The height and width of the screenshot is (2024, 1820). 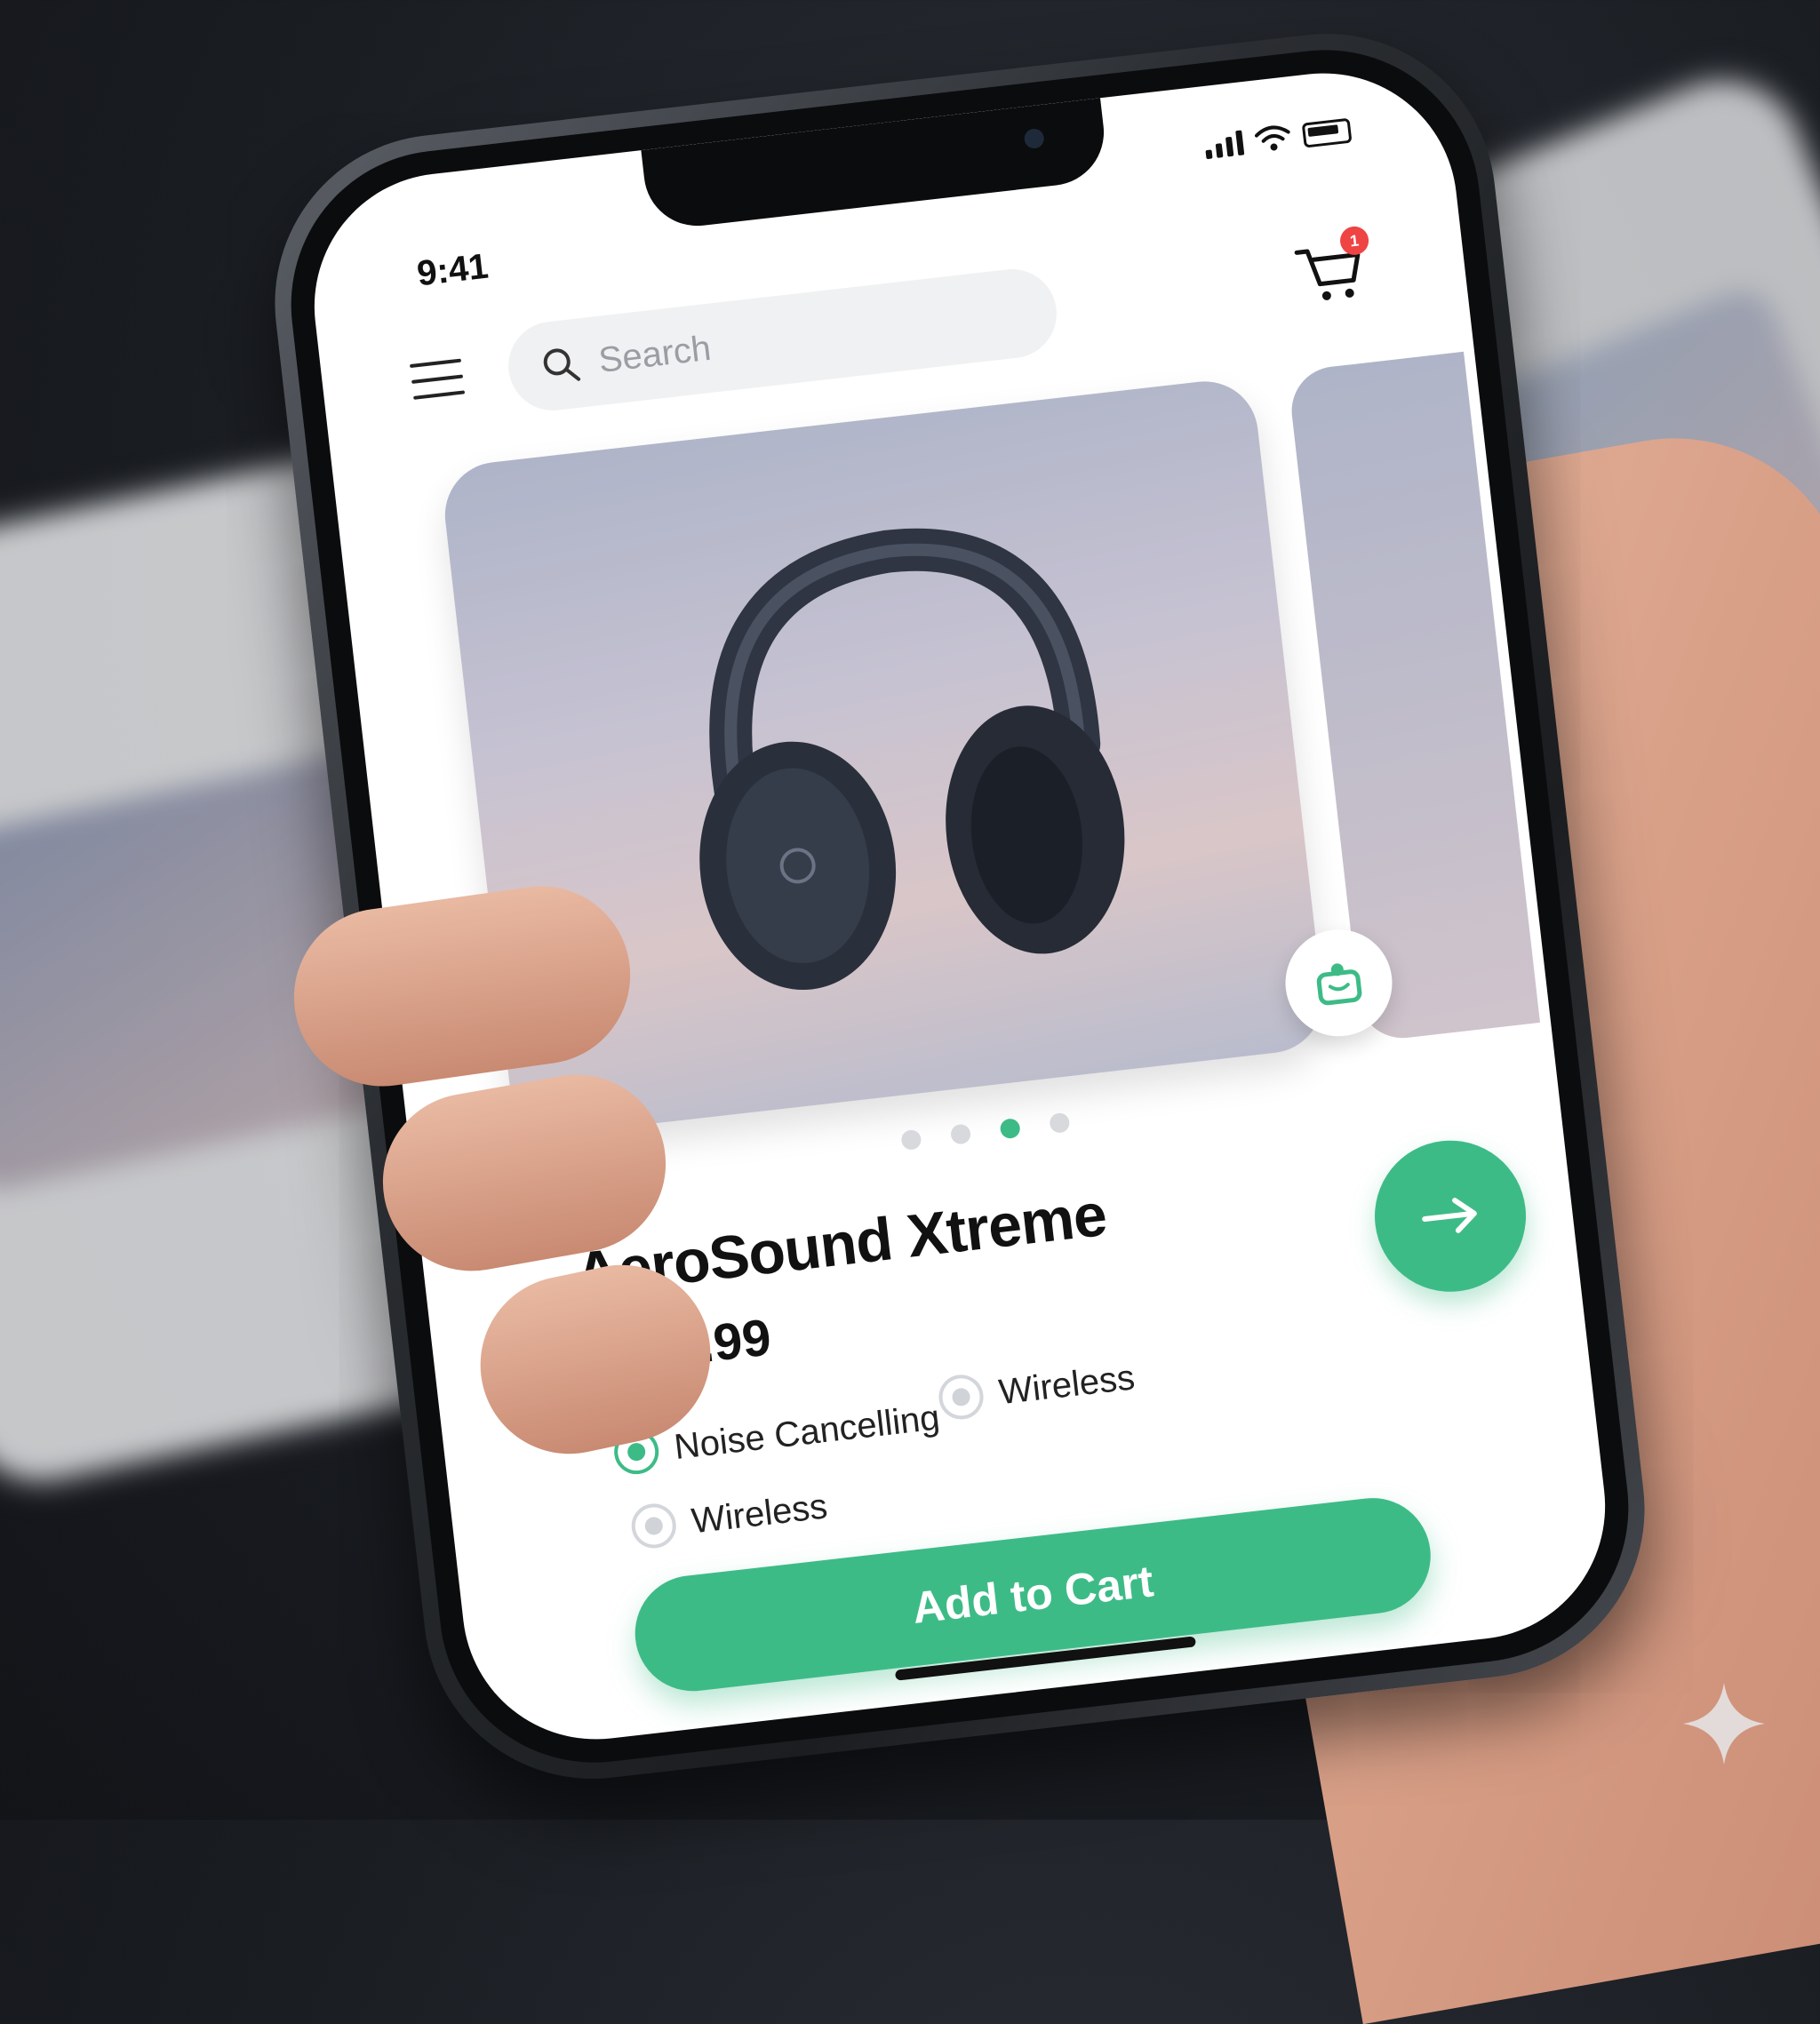 I want to click on next-button, so click(x=1450, y=1216).